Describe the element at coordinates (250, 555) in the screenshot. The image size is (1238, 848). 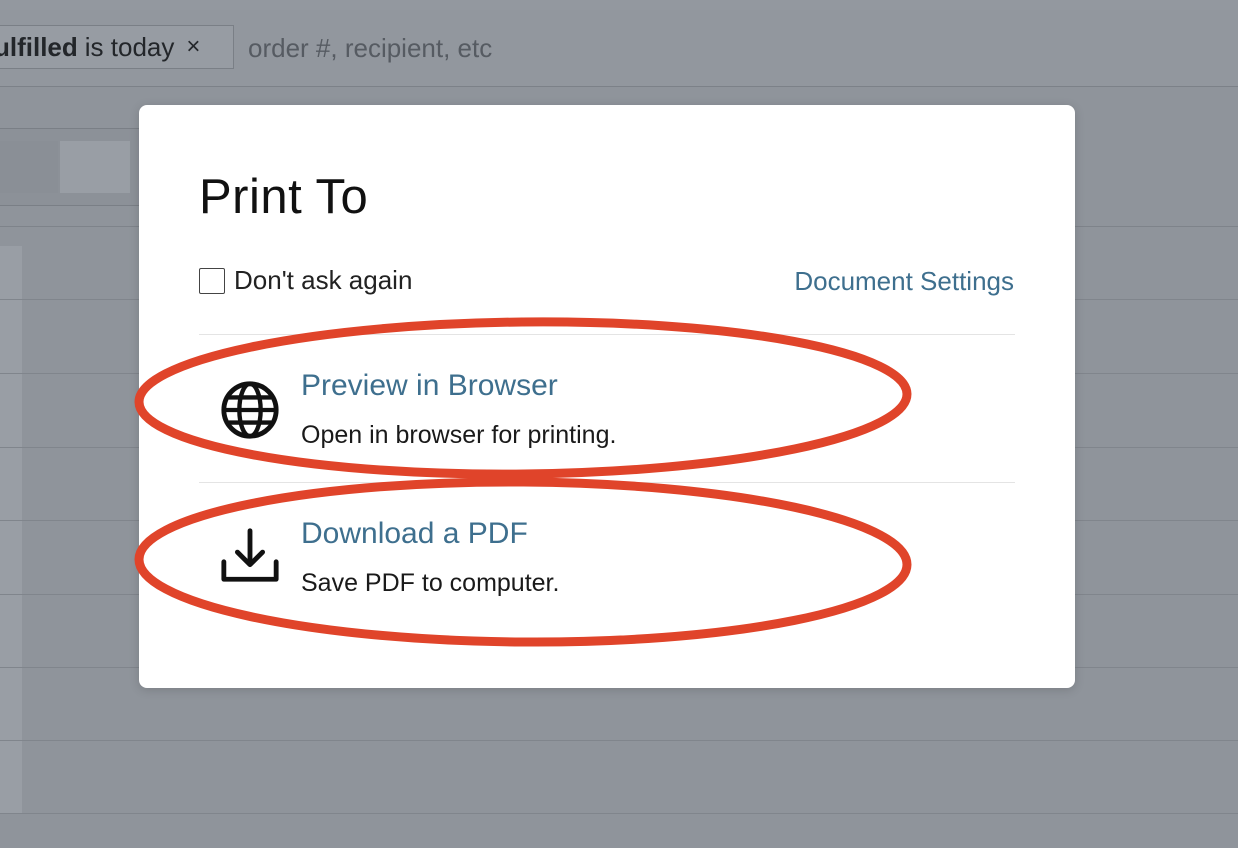
I see `download-icon` at that location.